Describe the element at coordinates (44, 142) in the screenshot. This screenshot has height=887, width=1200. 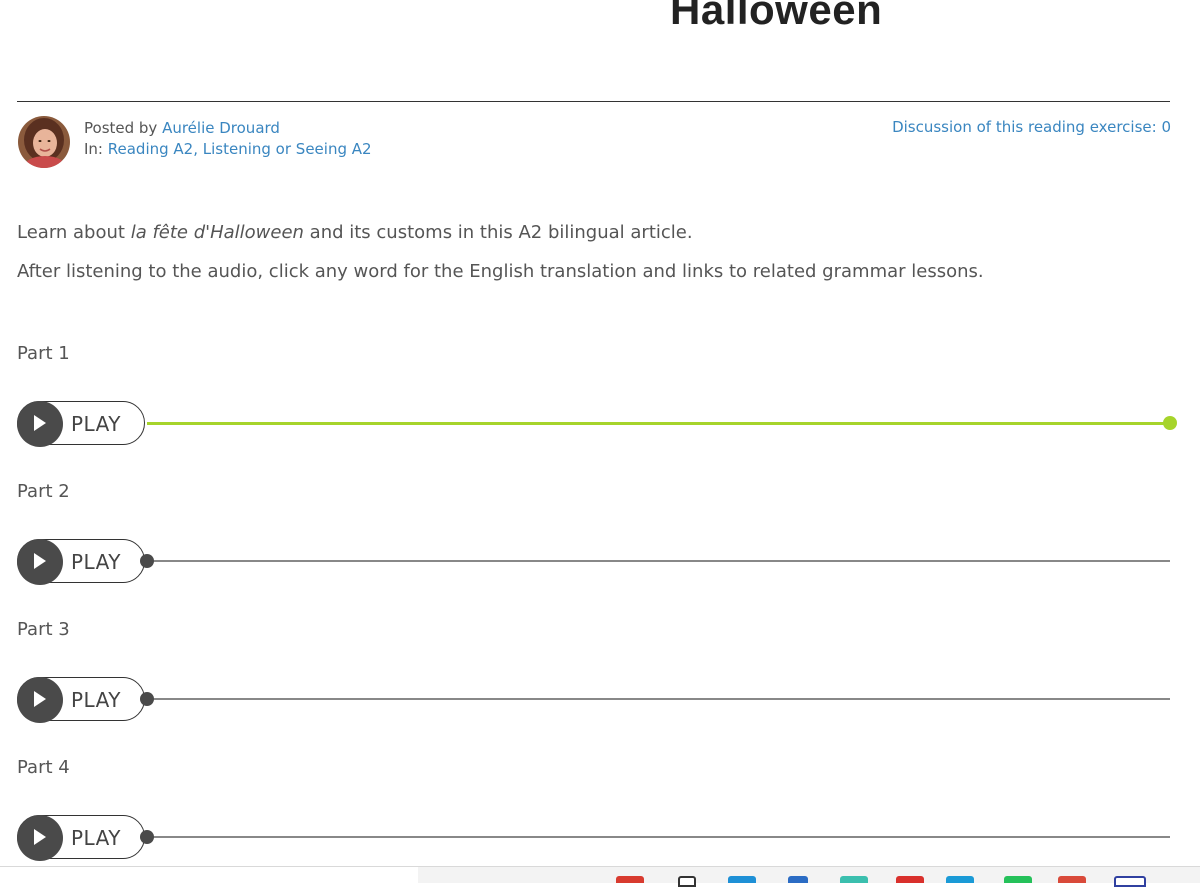
I see `author-avatar` at that location.